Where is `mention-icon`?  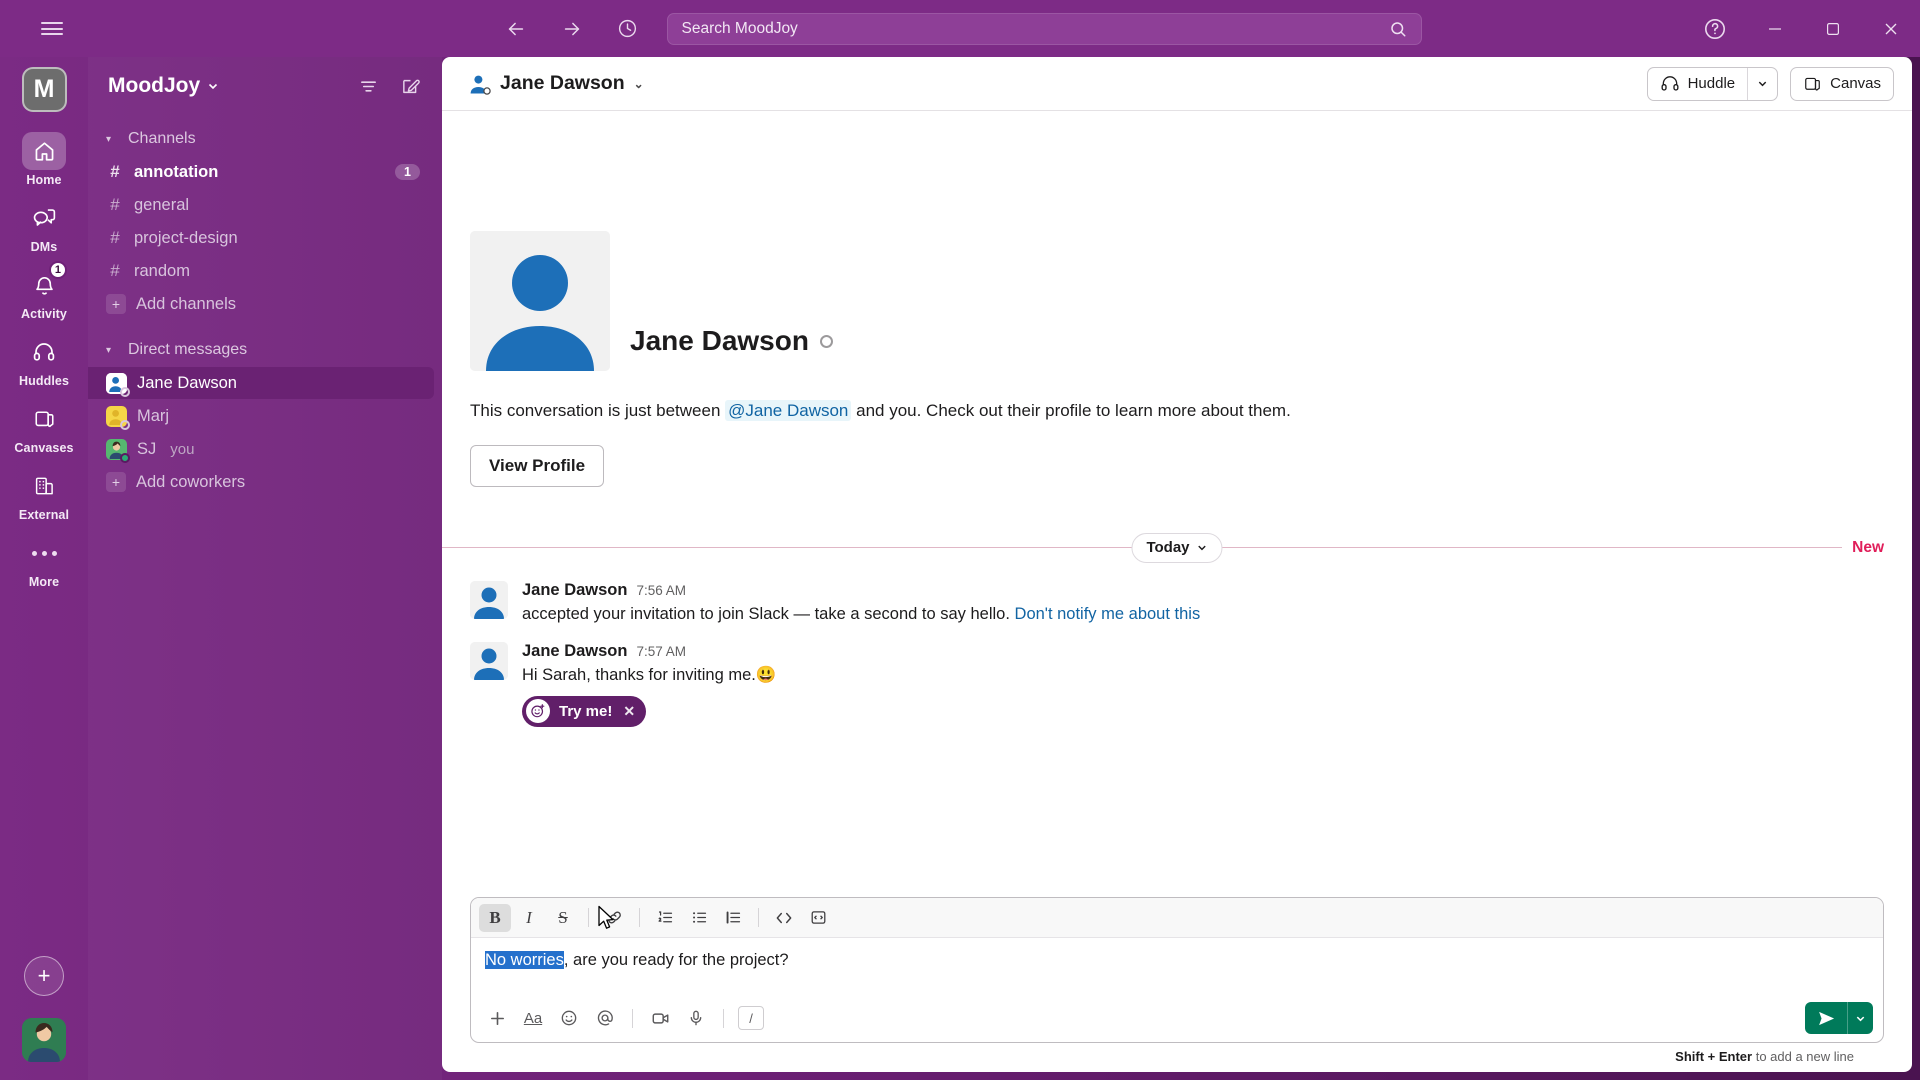
mention-icon is located at coordinates (605, 1018).